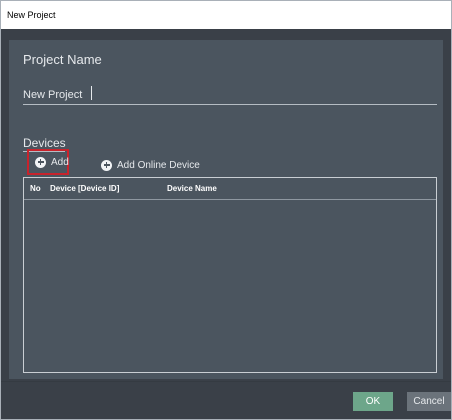  Describe the element at coordinates (35, 188) in the screenshot. I see `column-header-no: No` at that location.